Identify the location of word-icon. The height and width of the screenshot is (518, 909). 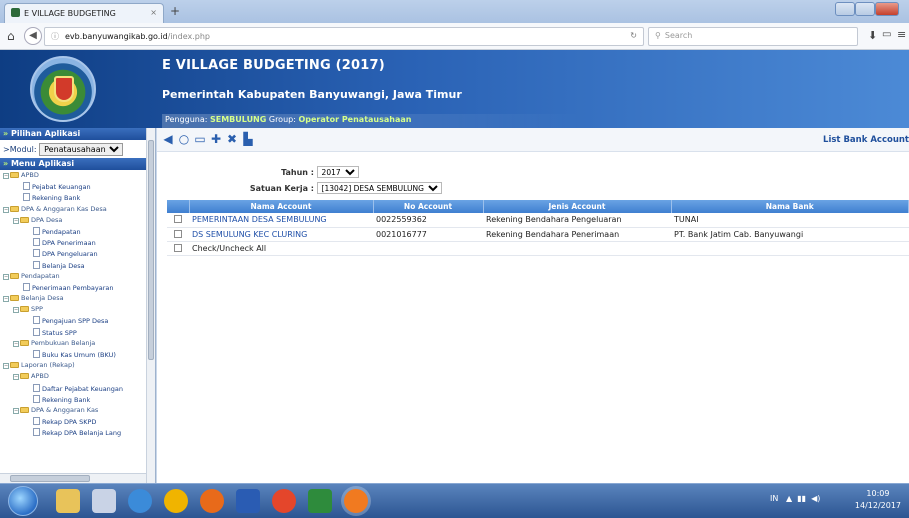
(248, 501).